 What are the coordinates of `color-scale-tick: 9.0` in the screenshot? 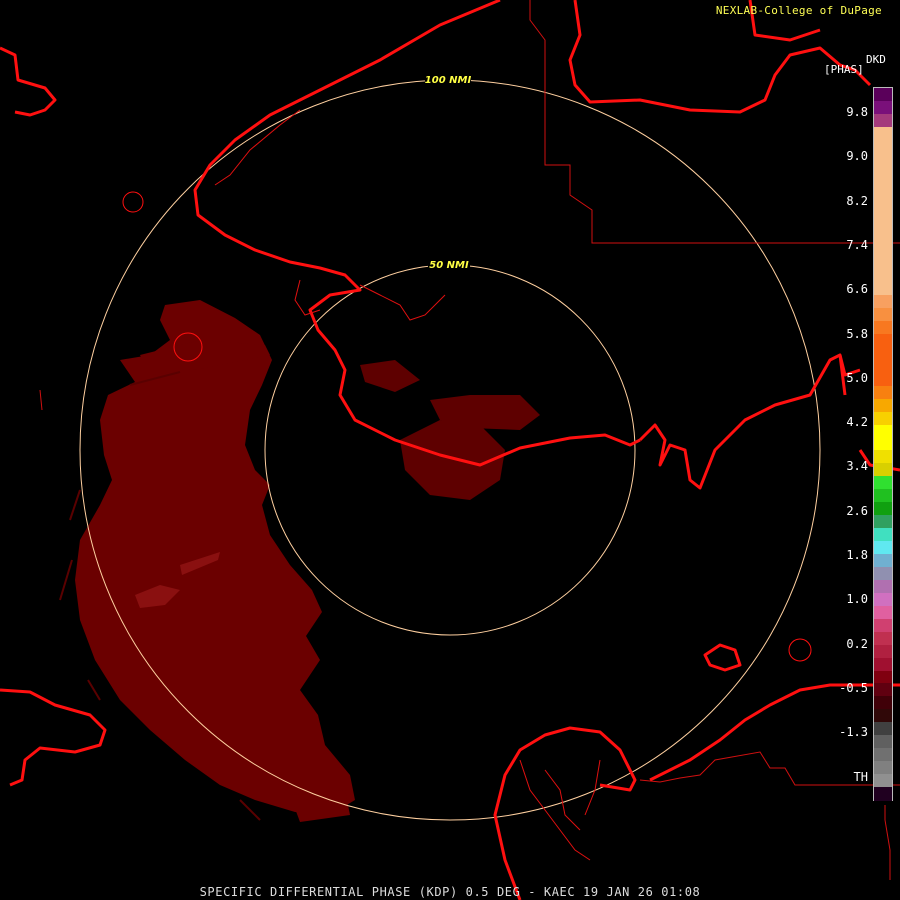 It's located at (857, 156).